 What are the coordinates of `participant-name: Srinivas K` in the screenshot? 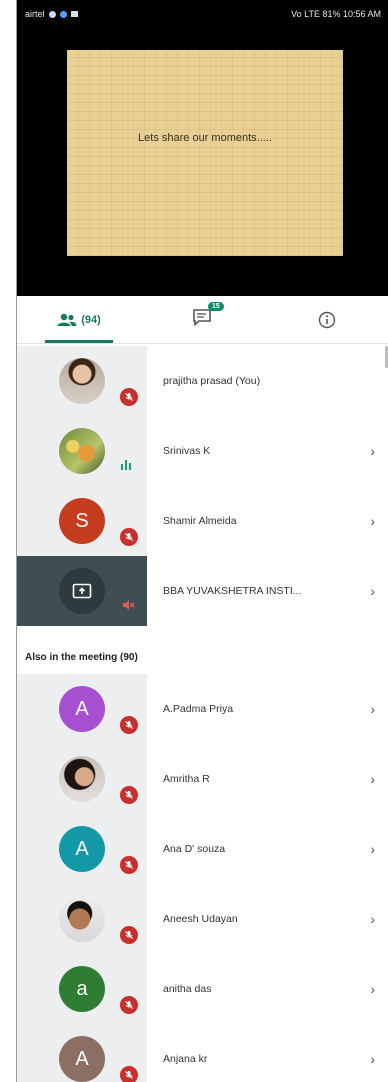 It's located at (187, 451).